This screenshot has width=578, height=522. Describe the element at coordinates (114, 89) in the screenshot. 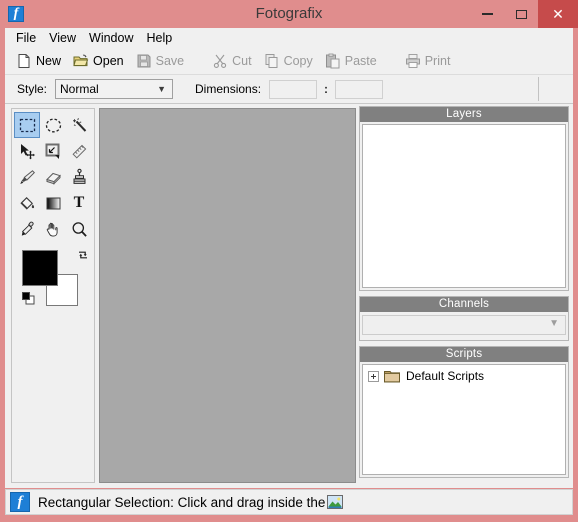

I see `style-dropdown: Normal ▼` at that location.